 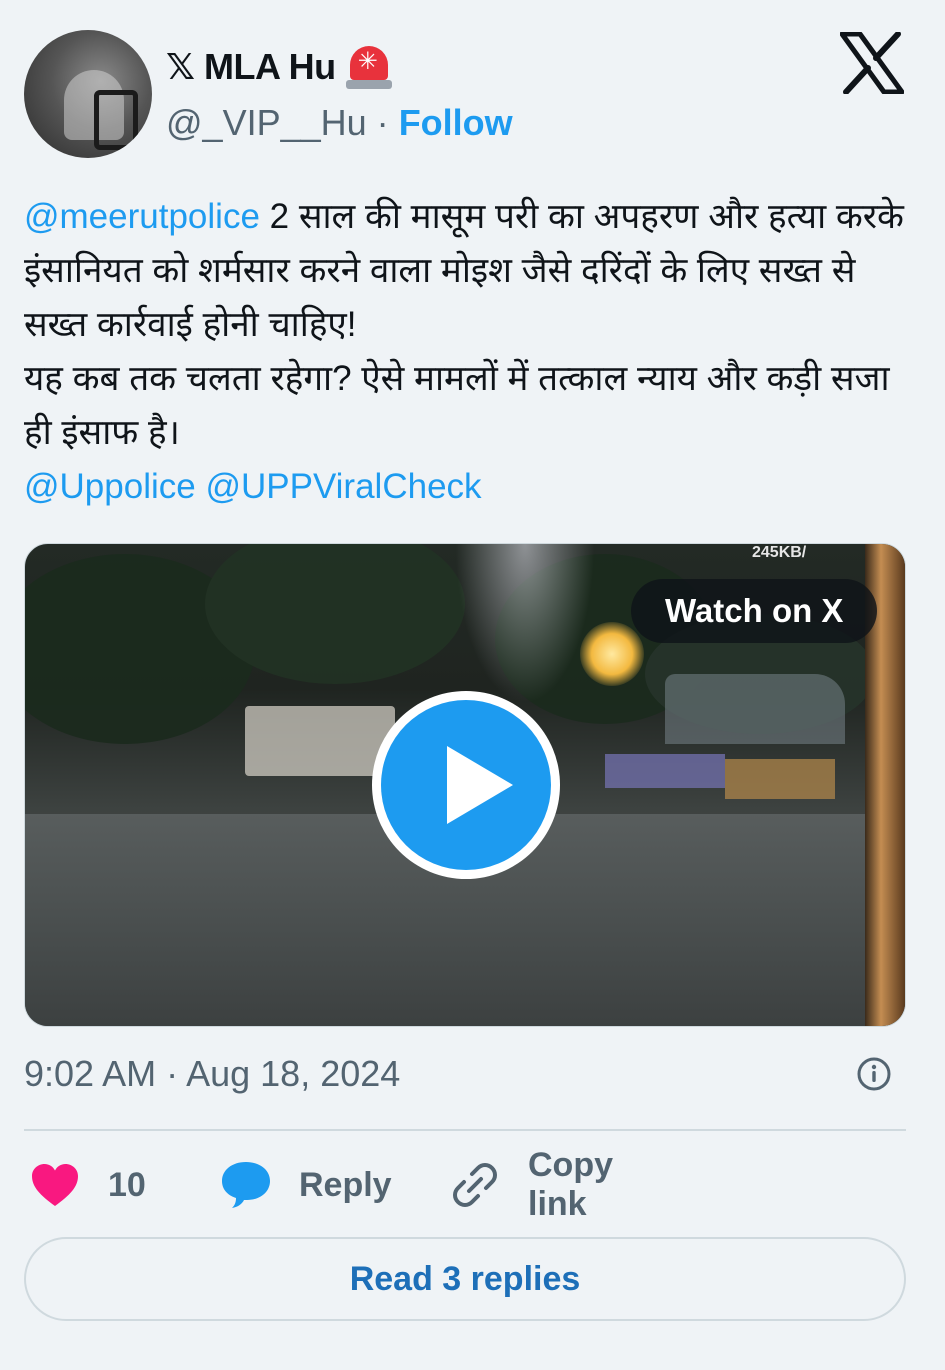 I want to click on play-button, so click(x=466, y=785).